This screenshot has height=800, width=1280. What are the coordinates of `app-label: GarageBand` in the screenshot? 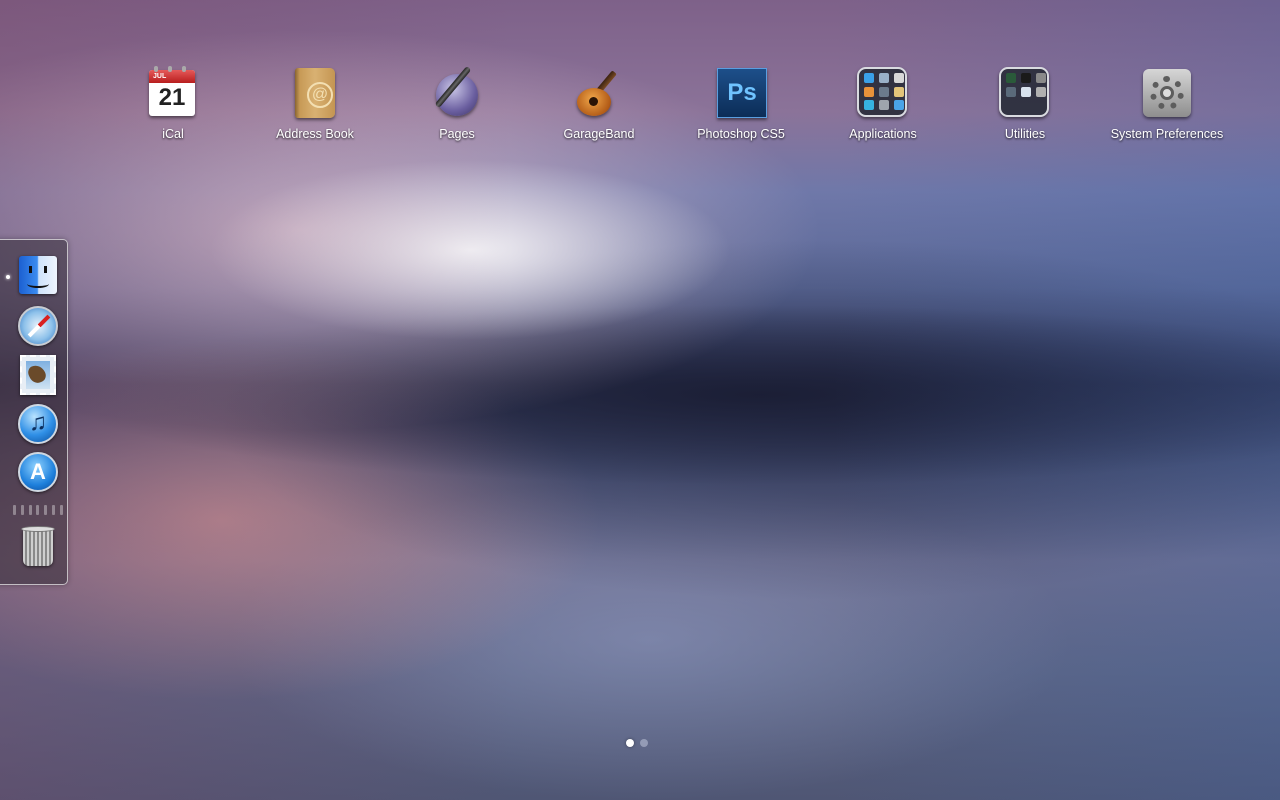 It's located at (599, 134).